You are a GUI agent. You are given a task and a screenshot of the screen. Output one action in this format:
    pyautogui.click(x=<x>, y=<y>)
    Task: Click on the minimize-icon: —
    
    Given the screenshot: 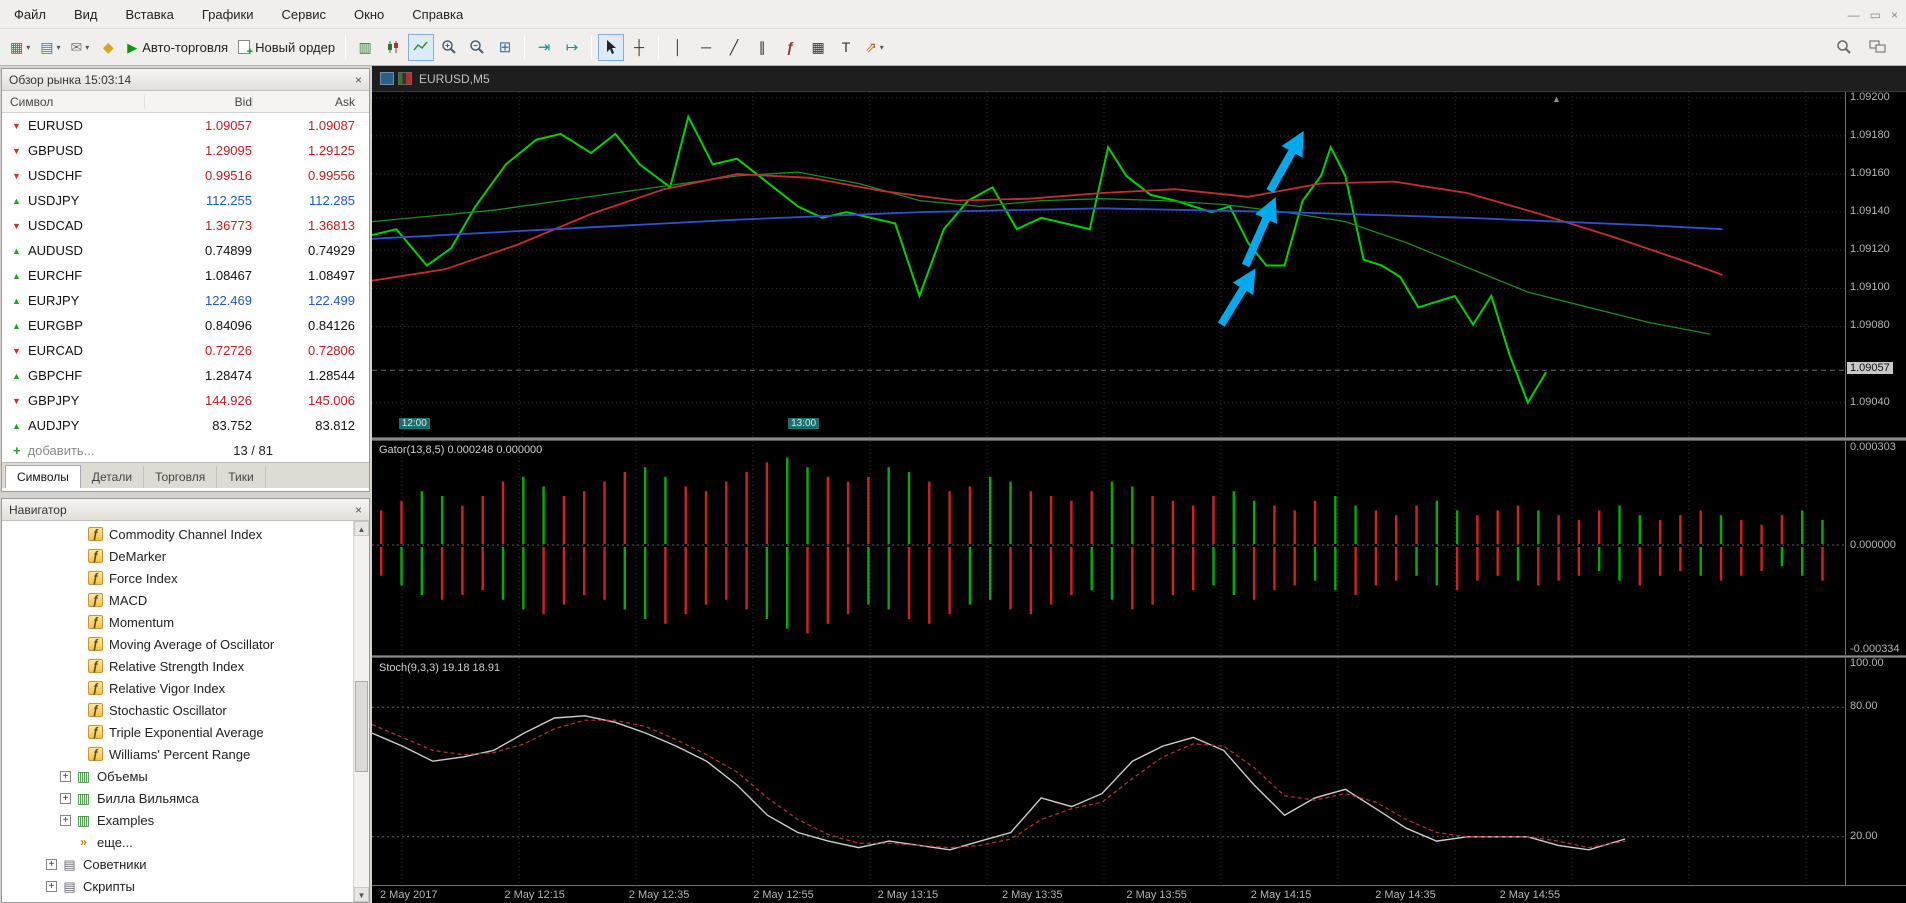 What is the action you would take?
    pyautogui.click(x=1854, y=15)
    